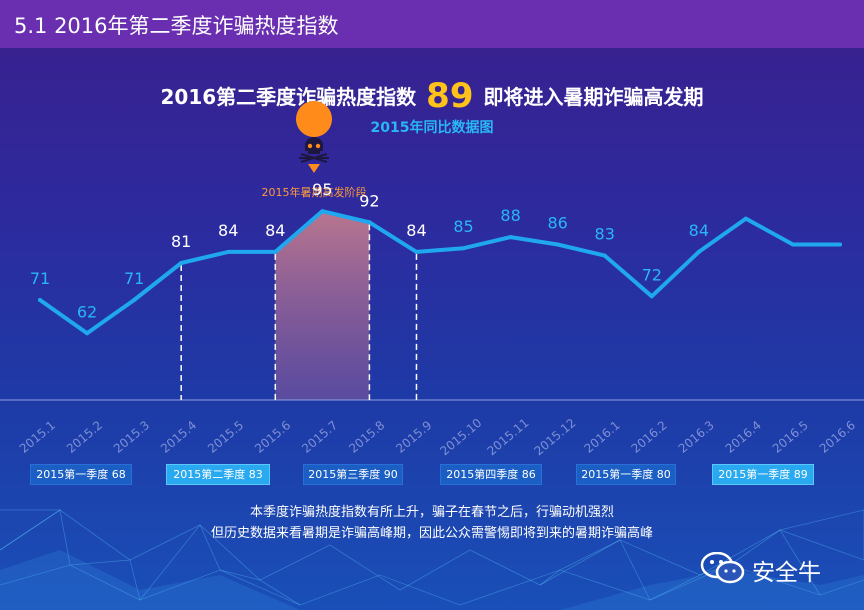 The height and width of the screenshot is (610, 864). I want to click on quarter-badge: 2015第一季度 80, so click(626, 474).